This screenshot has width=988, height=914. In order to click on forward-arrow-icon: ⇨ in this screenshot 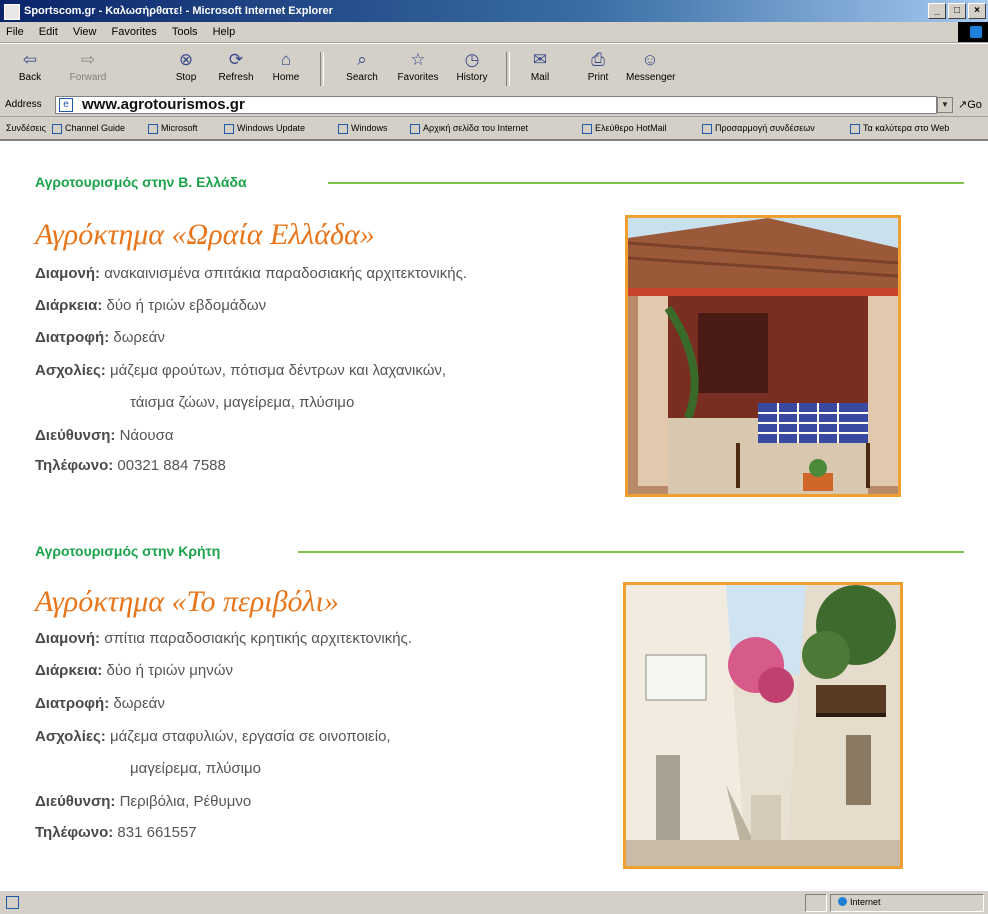, I will do `click(88, 59)`.